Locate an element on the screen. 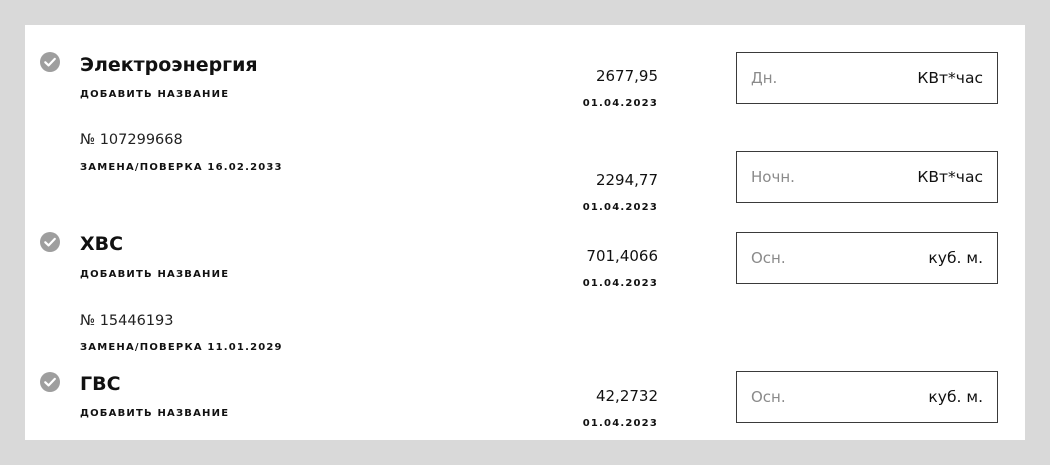  last-reading-value: 701,4066 is located at coordinates (622, 256).